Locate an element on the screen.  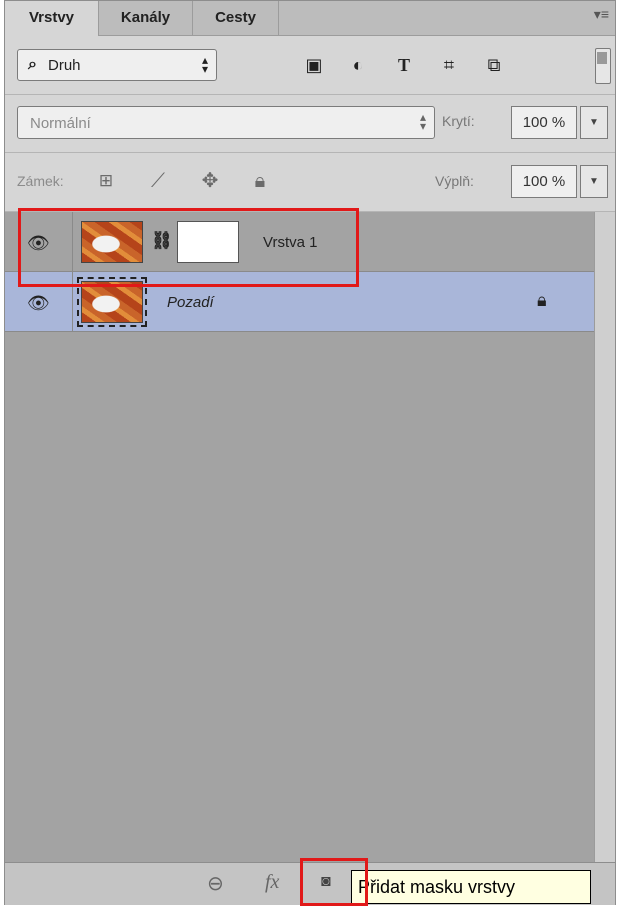
lock-image-brush-icon: ⟋ is located at coordinates (158, 181).